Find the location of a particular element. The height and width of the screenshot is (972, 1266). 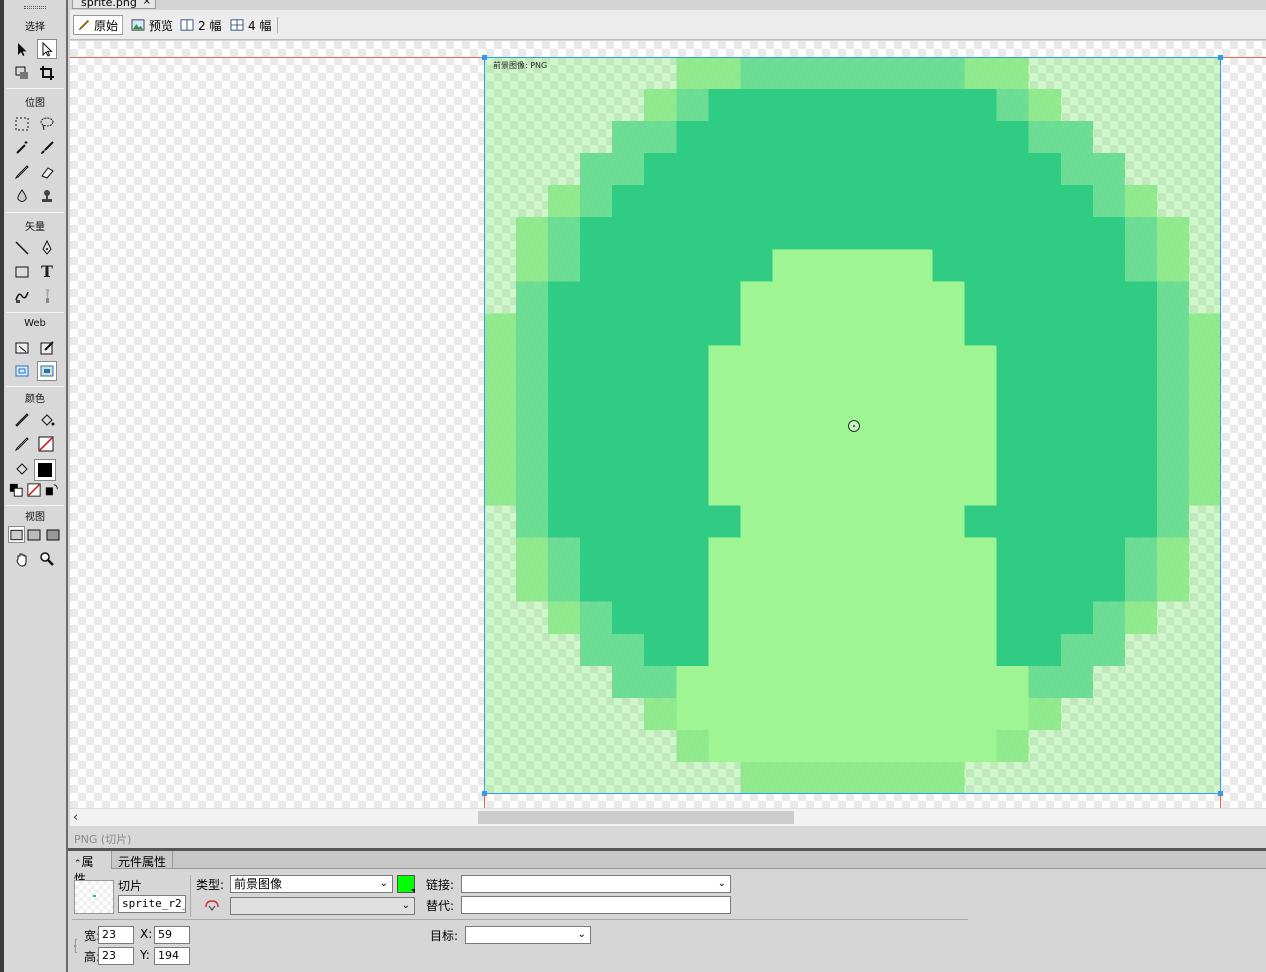

preview-view-button: 预览 is located at coordinates (152, 25).